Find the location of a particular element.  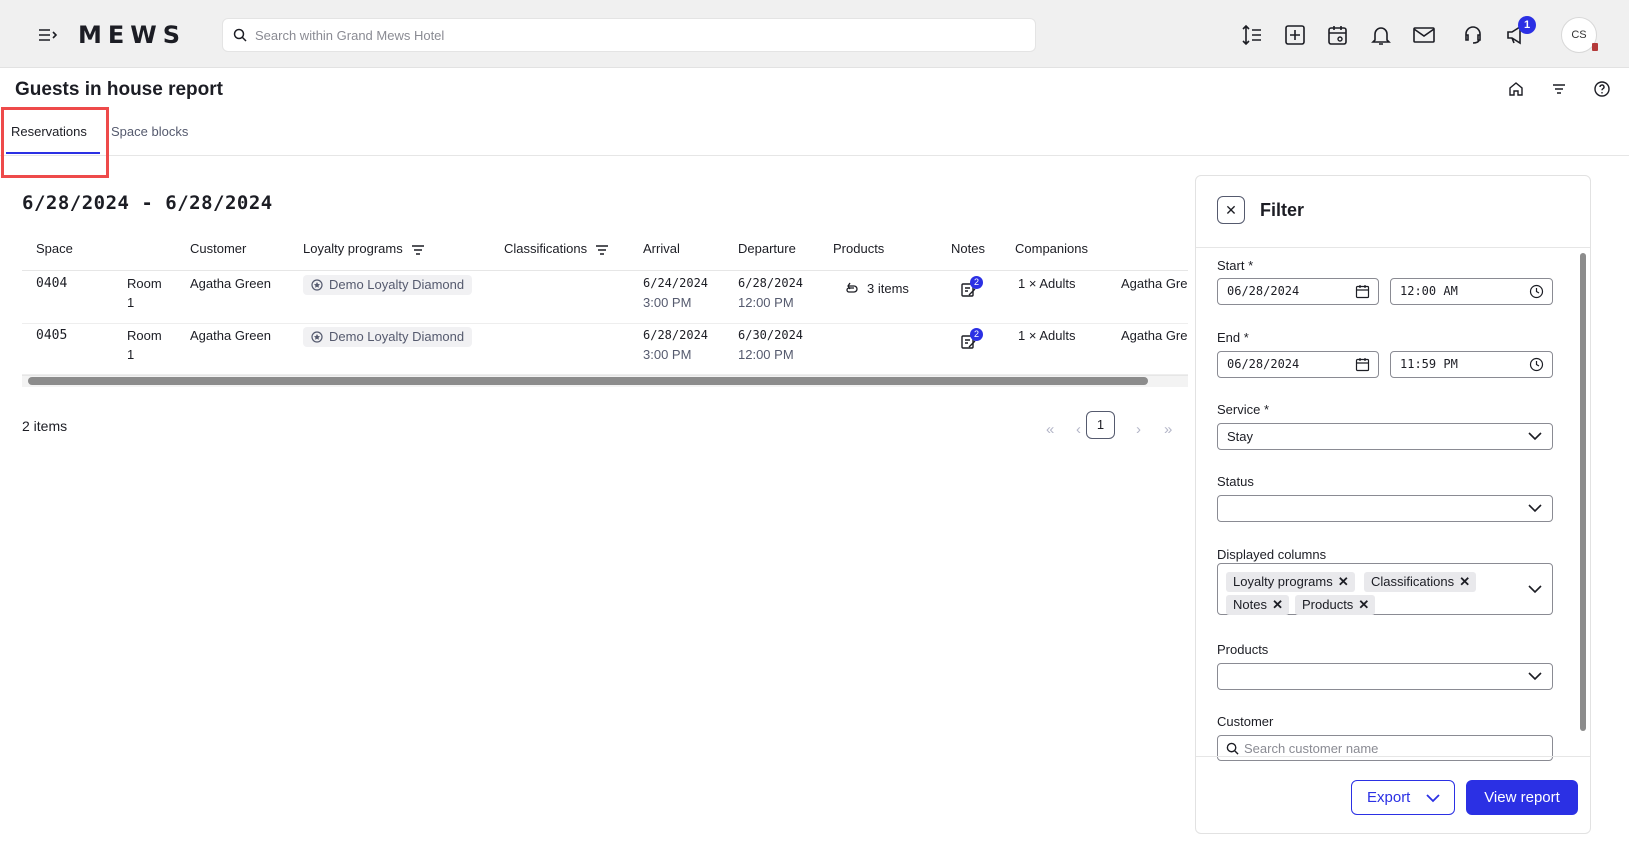

start-label: Start * is located at coordinates (1235, 265).